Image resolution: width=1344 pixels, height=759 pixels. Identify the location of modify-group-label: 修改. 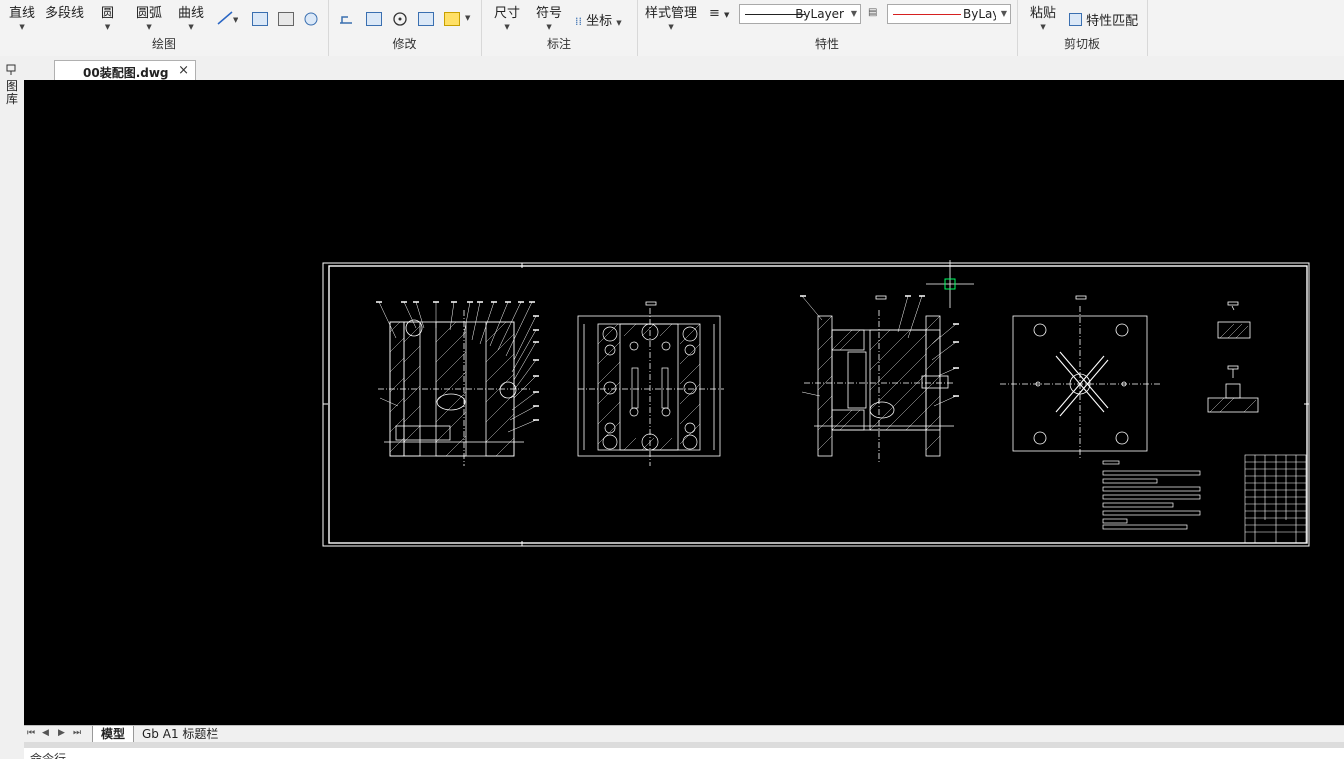
(404, 44).